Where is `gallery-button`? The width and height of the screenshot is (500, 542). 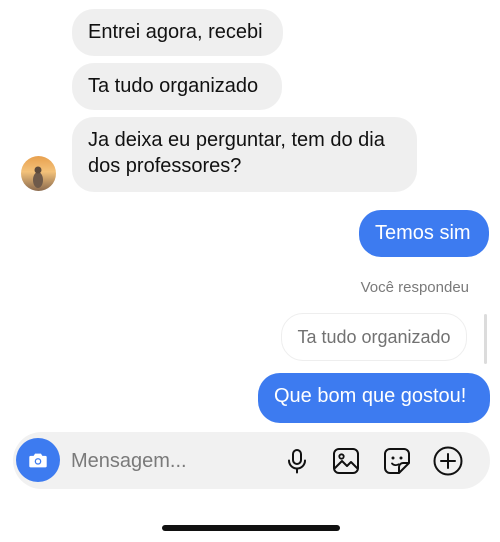 gallery-button is located at coordinates (346, 461).